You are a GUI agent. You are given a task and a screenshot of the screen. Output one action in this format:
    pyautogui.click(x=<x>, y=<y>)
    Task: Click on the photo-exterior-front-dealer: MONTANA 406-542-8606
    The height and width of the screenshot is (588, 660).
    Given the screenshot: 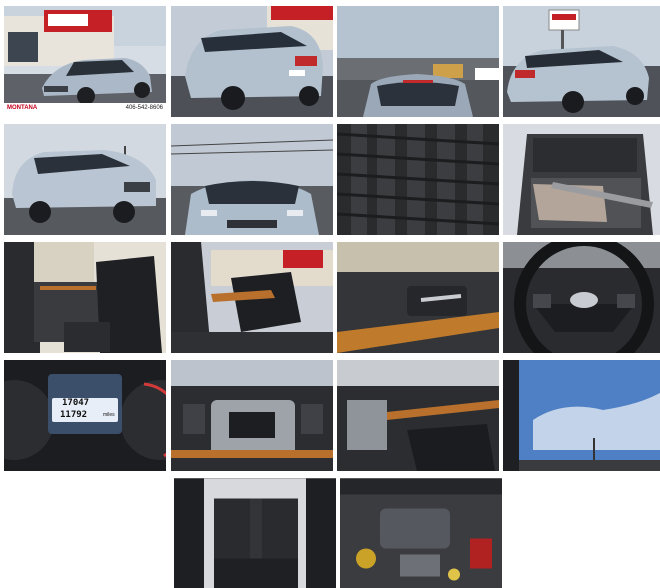 What is the action you would take?
    pyautogui.click(x=85, y=61)
    